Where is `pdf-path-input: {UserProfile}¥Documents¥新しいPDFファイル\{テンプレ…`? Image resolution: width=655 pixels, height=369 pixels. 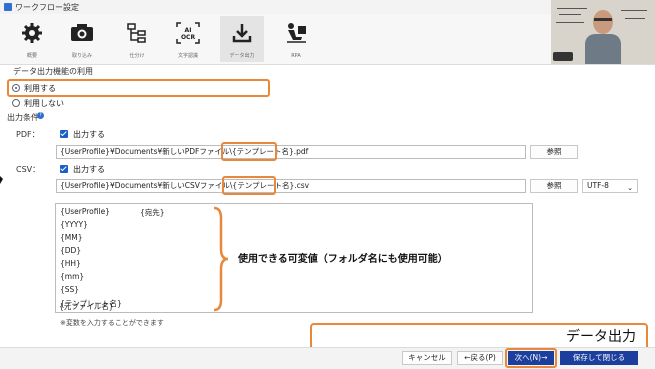
pdf-path-input: {UserProfile}¥Documents¥新しいPDFファイル\{テンプレ… is located at coordinates (291, 152).